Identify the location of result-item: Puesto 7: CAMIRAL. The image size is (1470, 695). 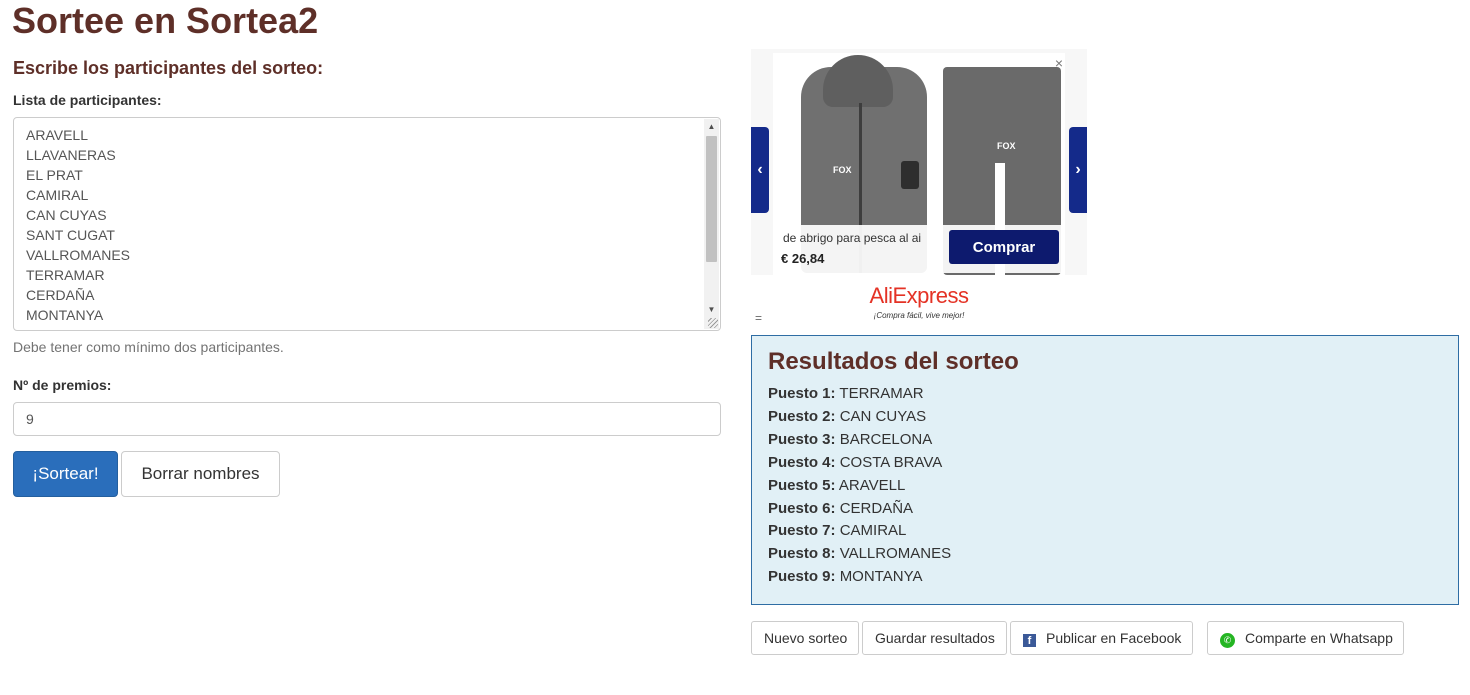
(859, 531).